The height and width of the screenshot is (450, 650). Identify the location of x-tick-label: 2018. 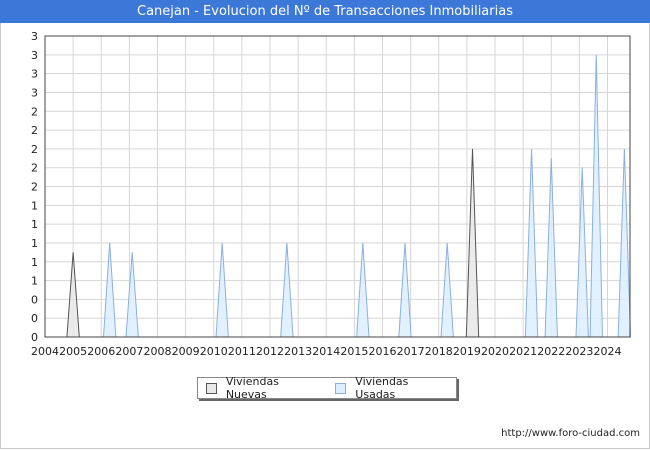
(439, 351).